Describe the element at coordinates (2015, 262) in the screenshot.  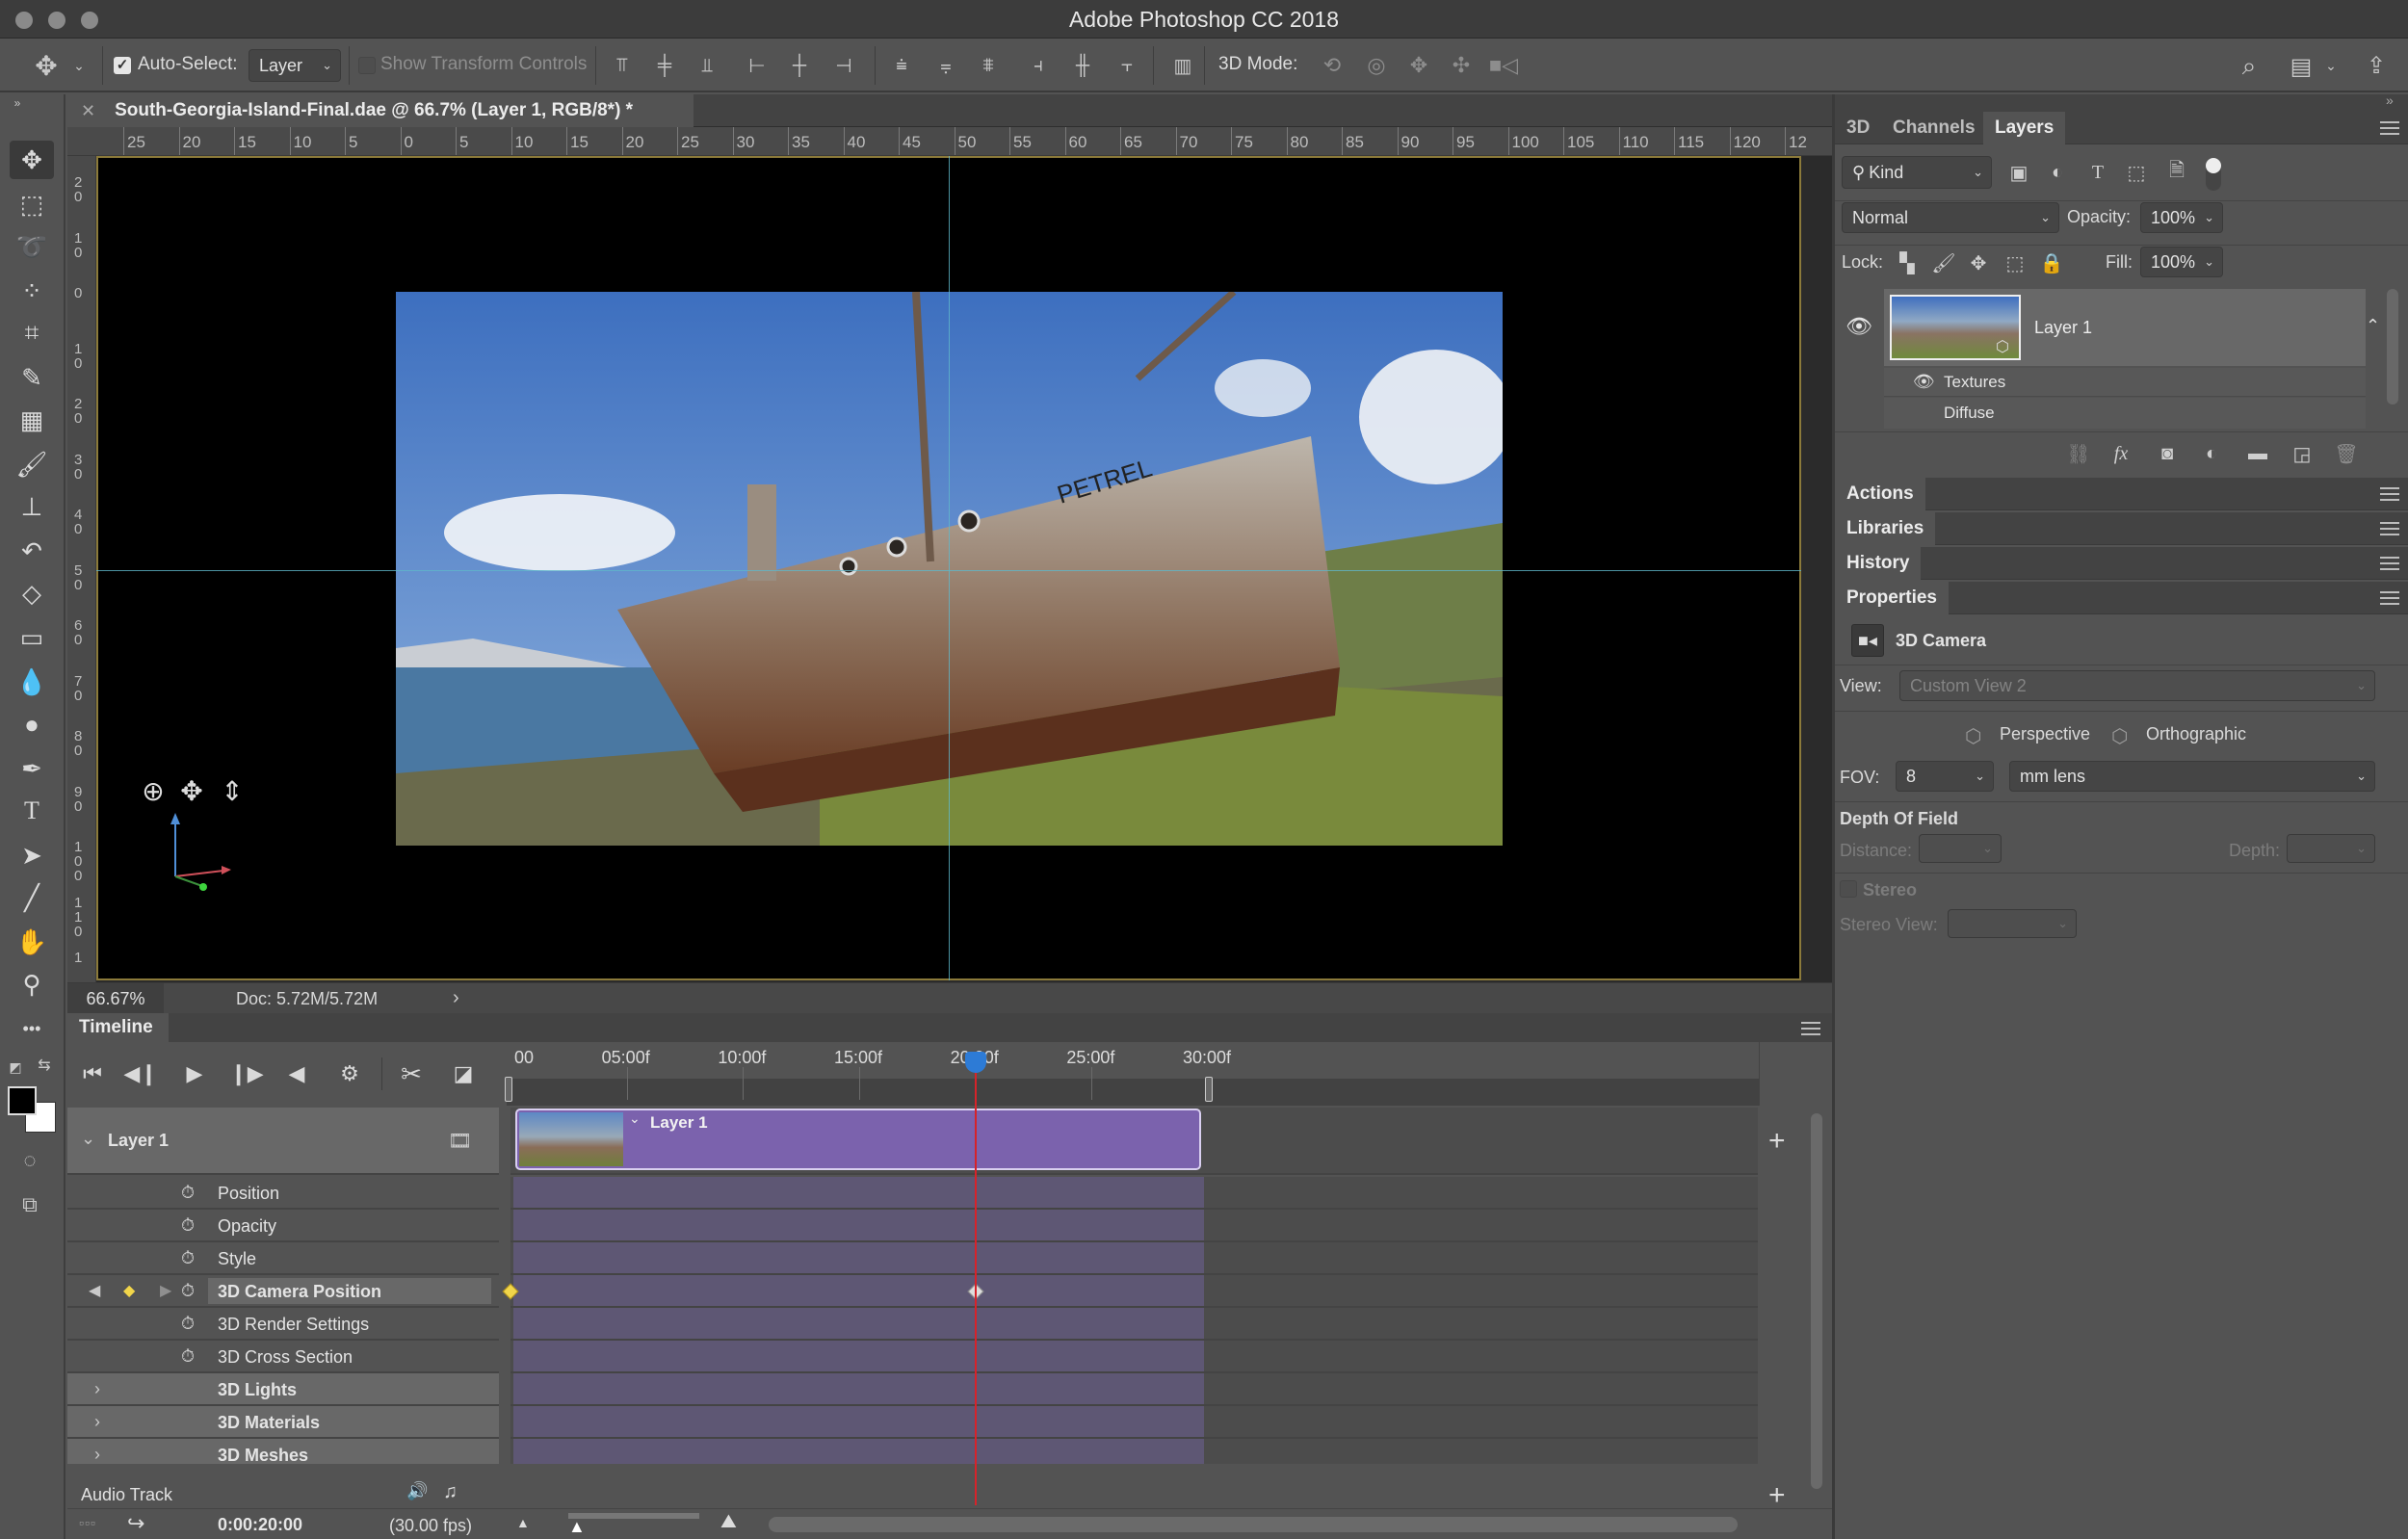
I see `lock-artboard-icon: ⬚` at that location.